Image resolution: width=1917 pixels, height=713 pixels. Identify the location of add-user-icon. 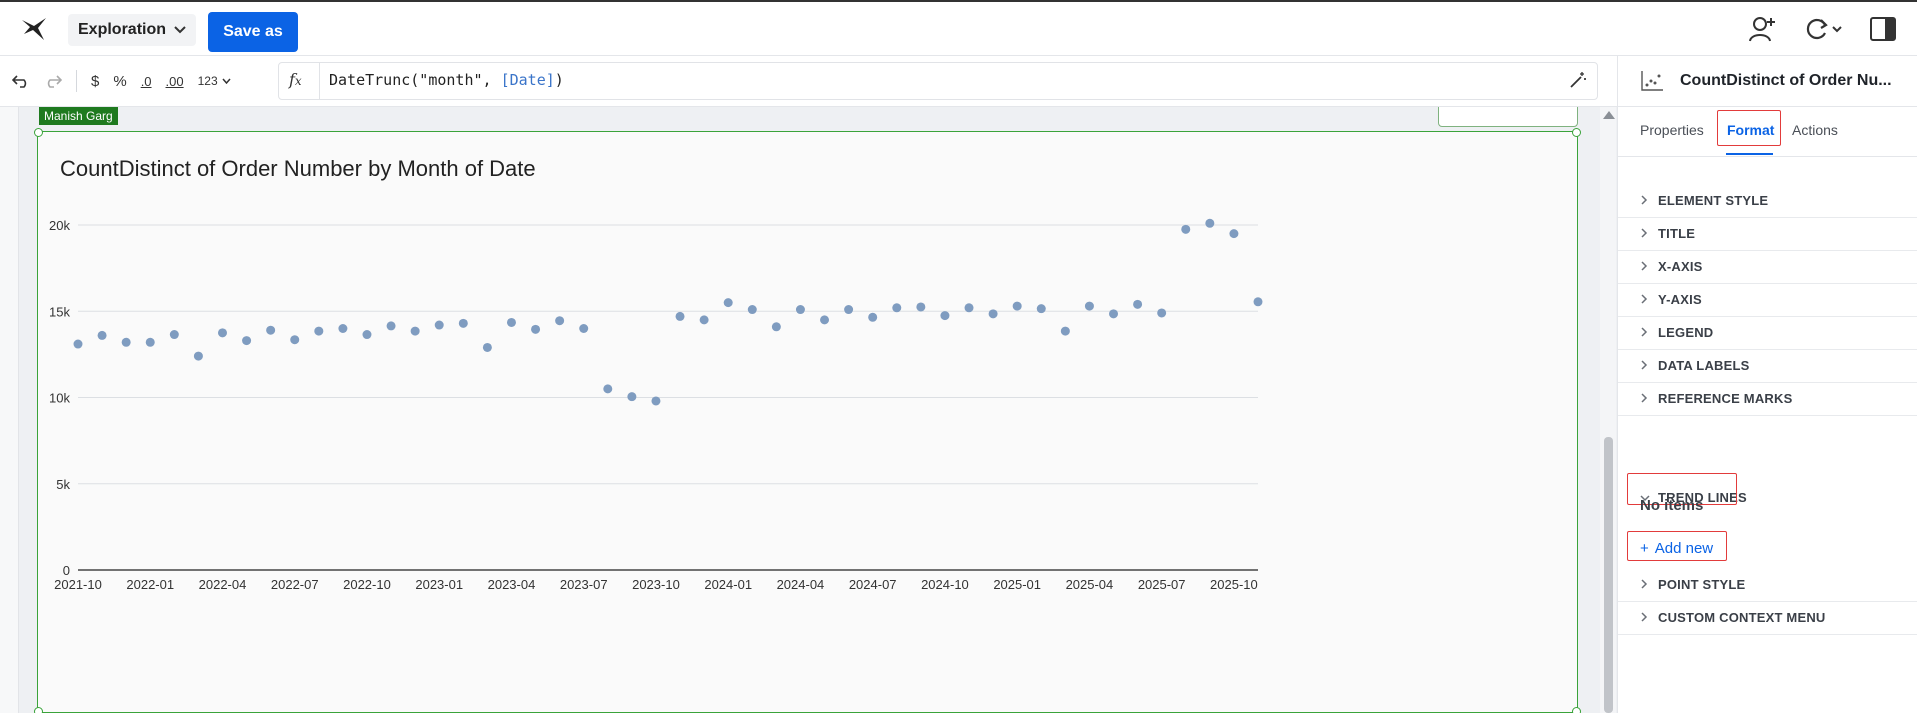
(1763, 29).